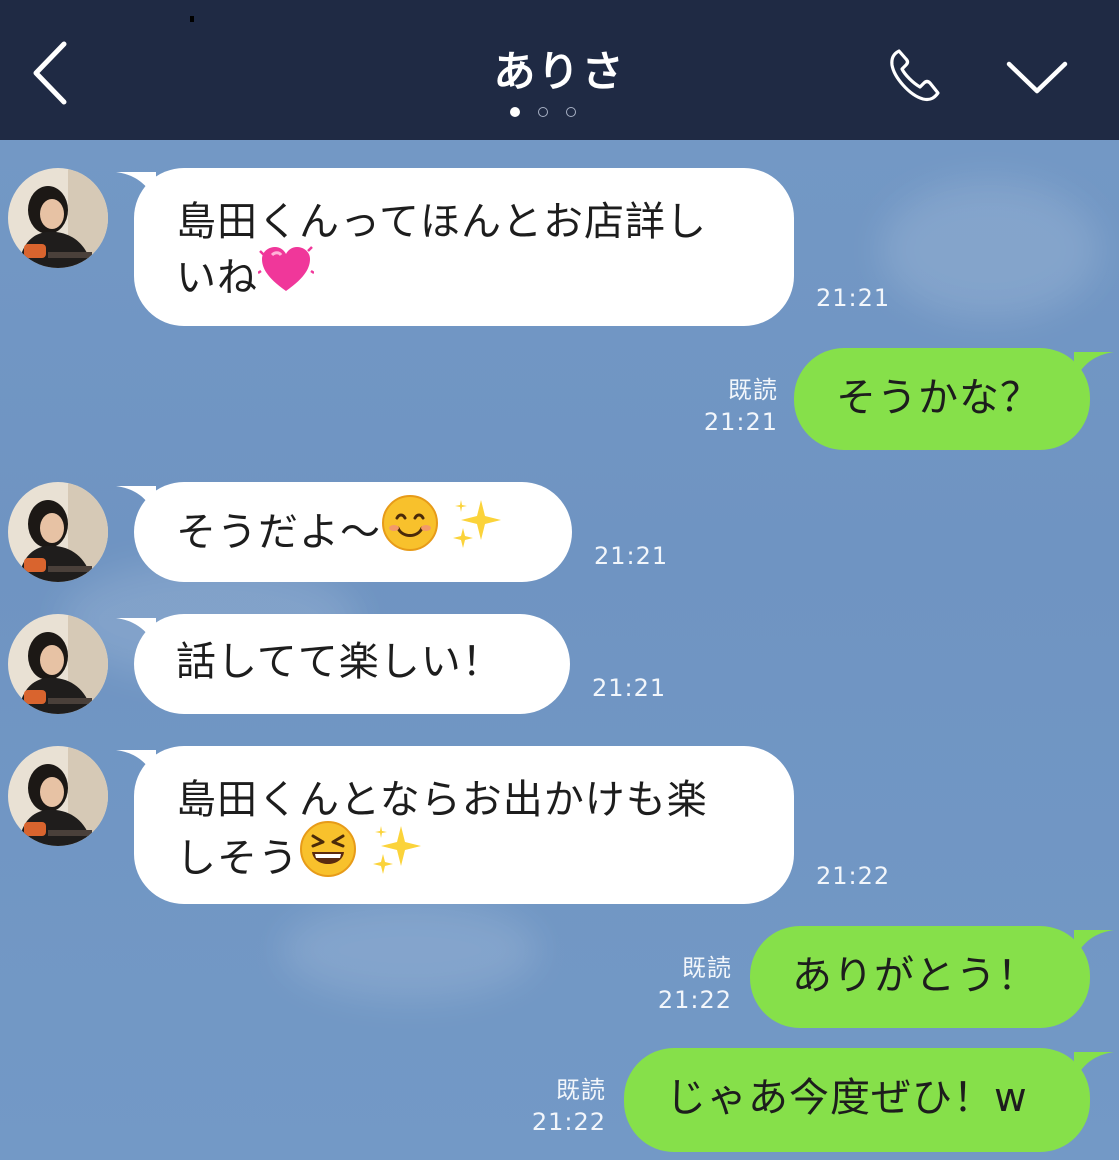 Image resolution: width=1119 pixels, height=1160 pixels. What do you see at coordinates (410, 530) in the screenshot?
I see `smiling-face-emoji` at bounding box center [410, 530].